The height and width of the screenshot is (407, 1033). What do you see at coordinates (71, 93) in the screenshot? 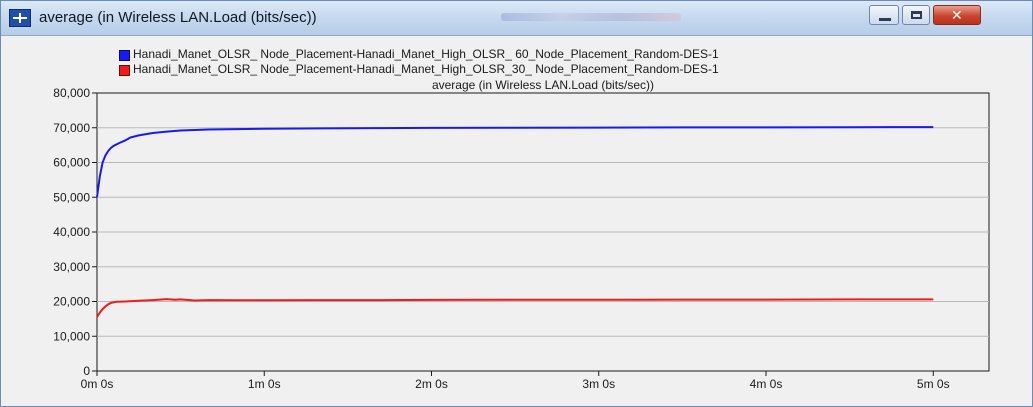
I see `y-tick-label: 80,000` at bounding box center [71, 93].